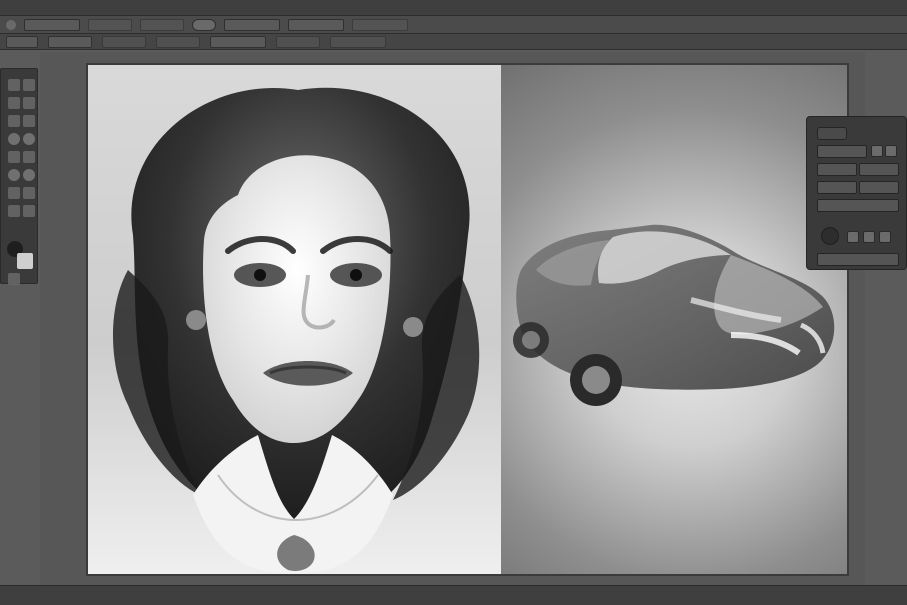 This screenshot has height=605, width=907. Describe the element at coordinates (29, 85) in the screenshot. I see `marquee-icon` at that location.